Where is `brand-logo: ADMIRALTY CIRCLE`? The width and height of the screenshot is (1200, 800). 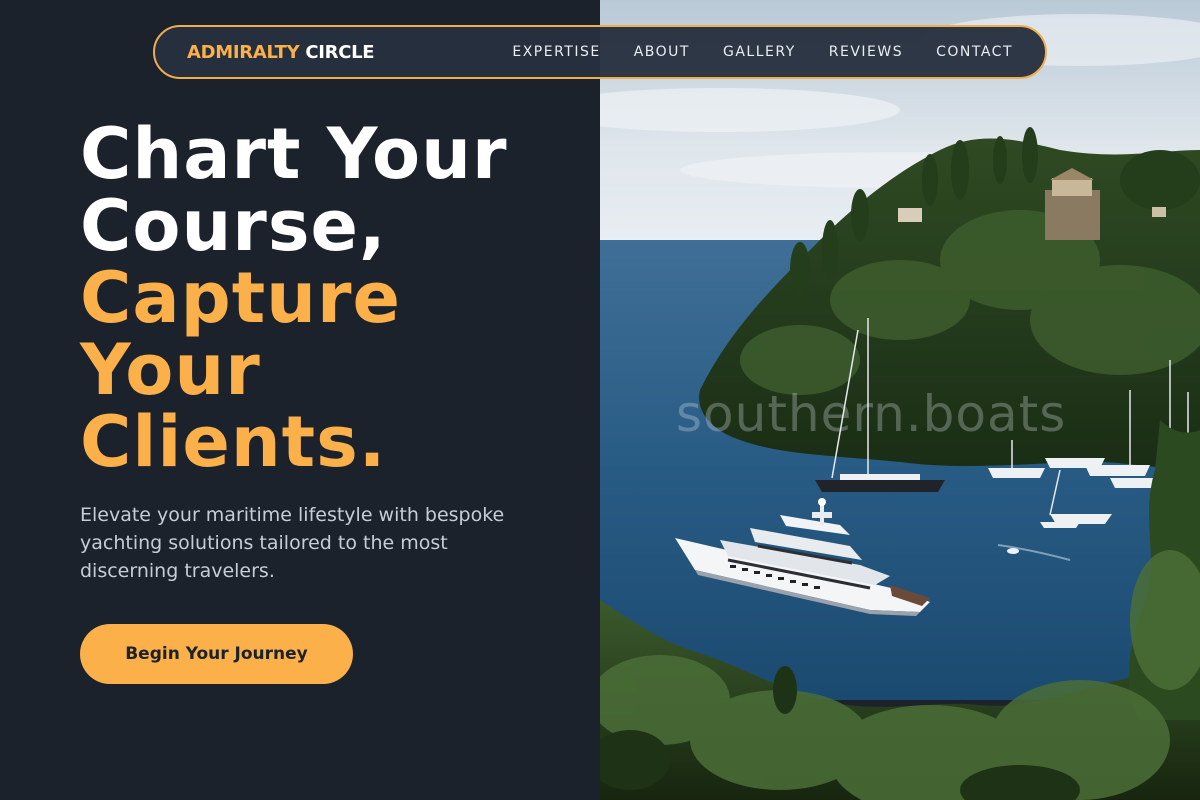 brand-logo: ADMIRALTY CIRCLE is located at coordinates (281, 52).